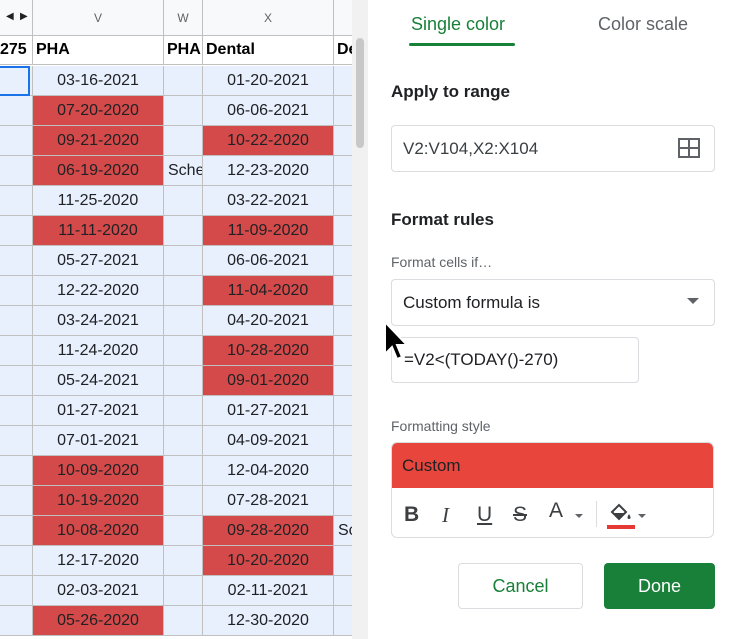  Describe the element at coordinates (16, 50) in the screenshot. I see `header-cell-partial: 275` at that location.